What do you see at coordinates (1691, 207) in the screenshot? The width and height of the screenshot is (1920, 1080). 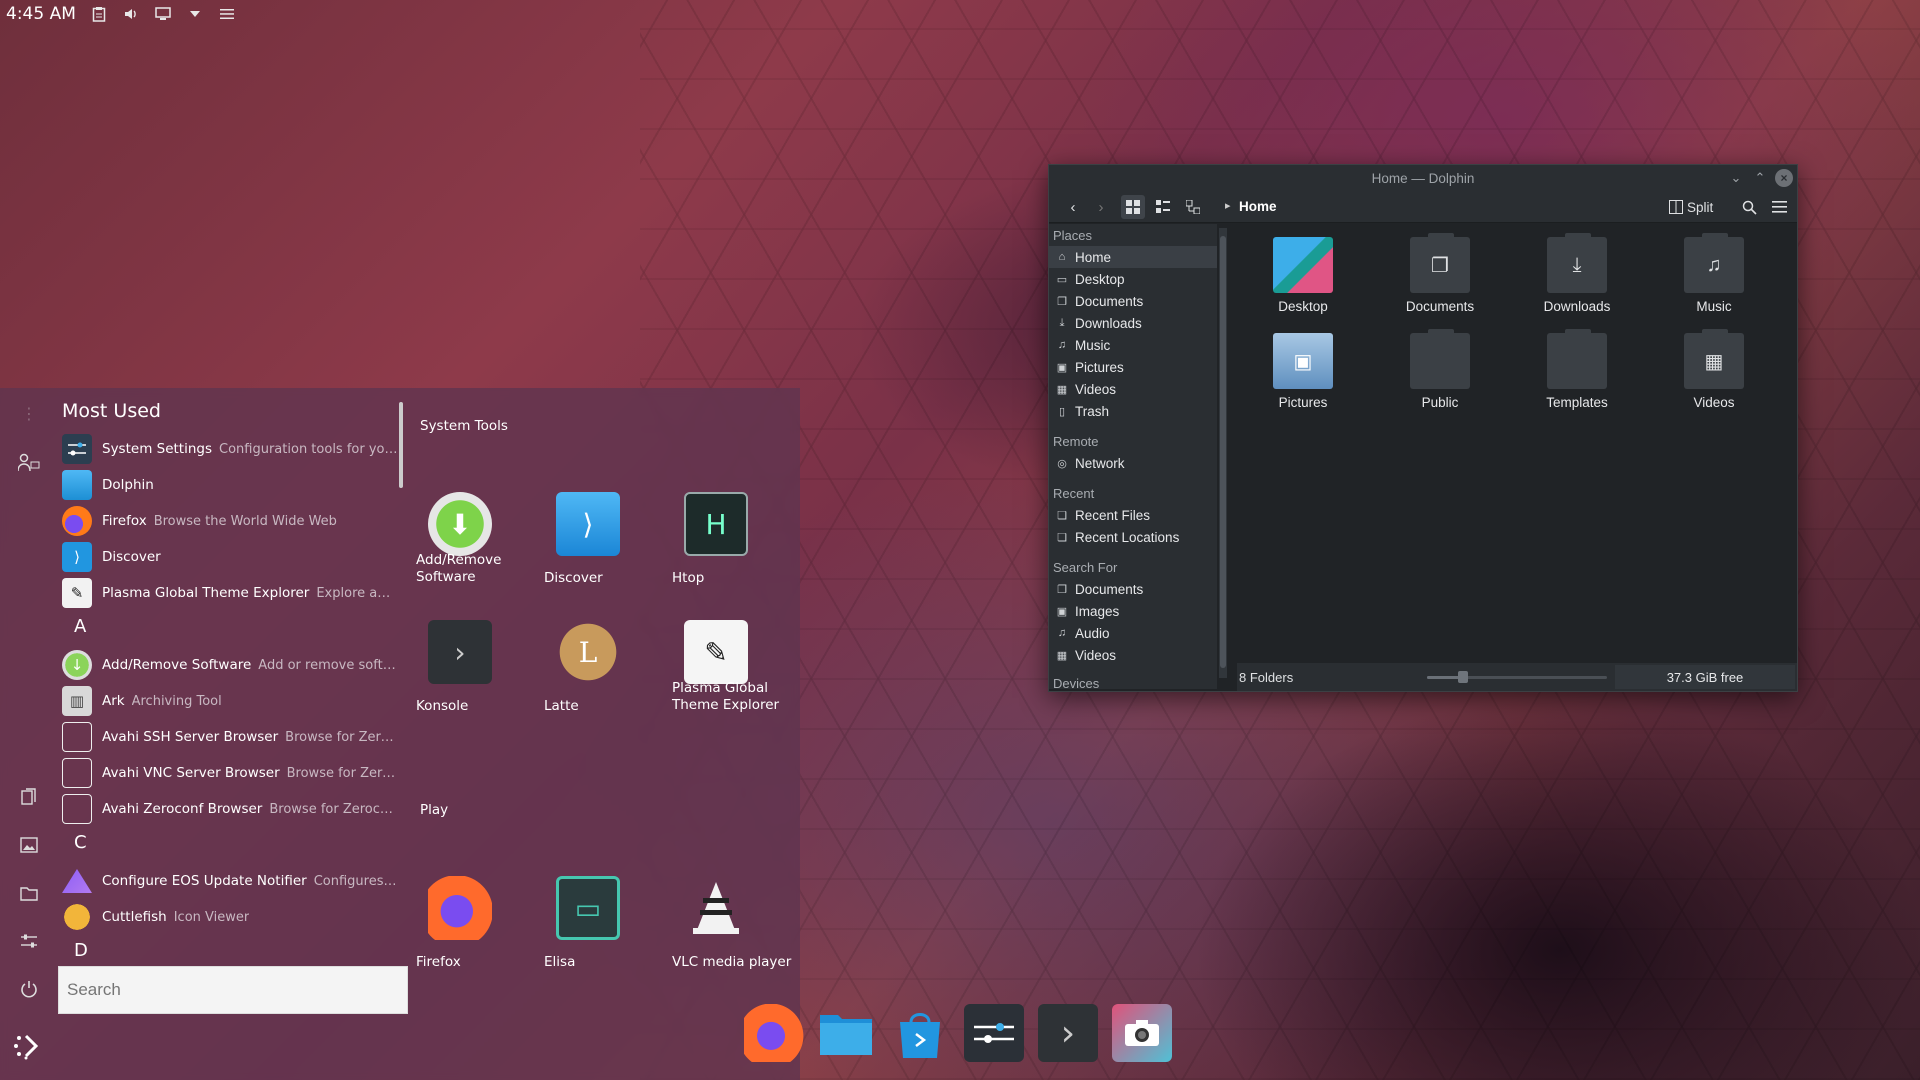 I see `split-button: Split` at bounding box center [1691, 207].